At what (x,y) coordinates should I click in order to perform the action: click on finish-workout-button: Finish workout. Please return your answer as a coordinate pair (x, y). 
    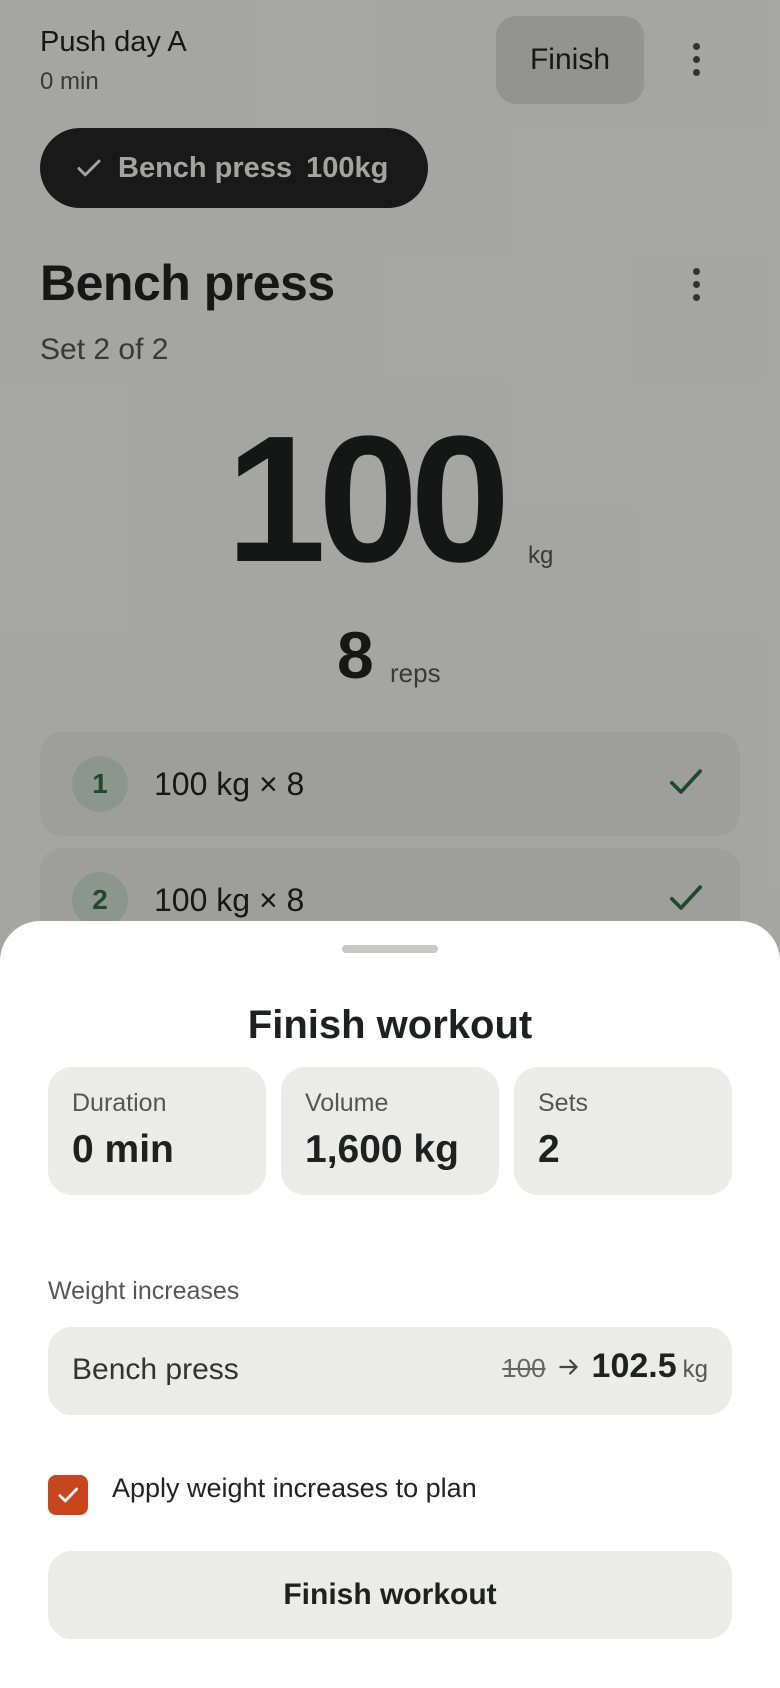
    Looking at the image, I should click on (390, 1595).